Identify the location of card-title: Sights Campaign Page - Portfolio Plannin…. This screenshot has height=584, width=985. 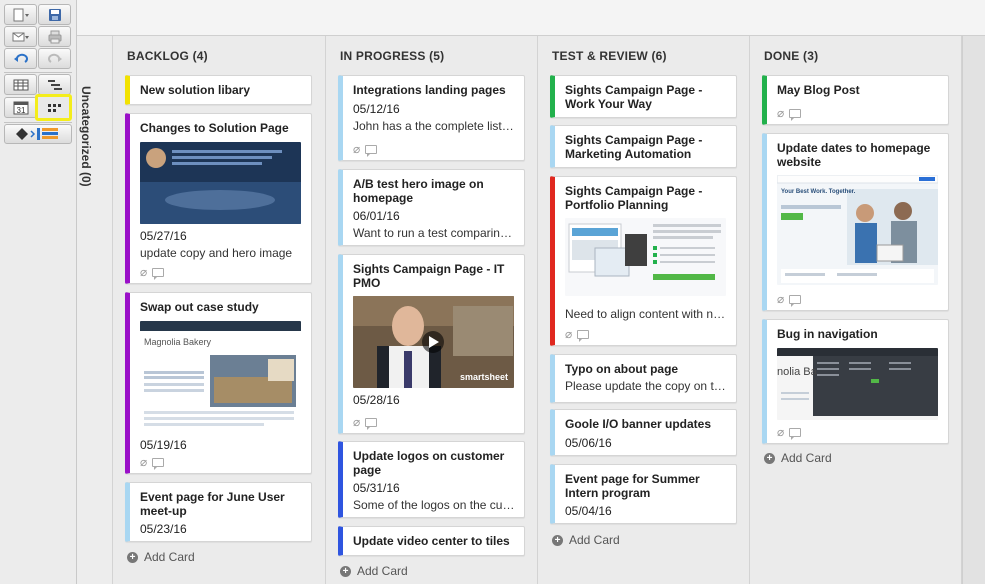
(634, 198).